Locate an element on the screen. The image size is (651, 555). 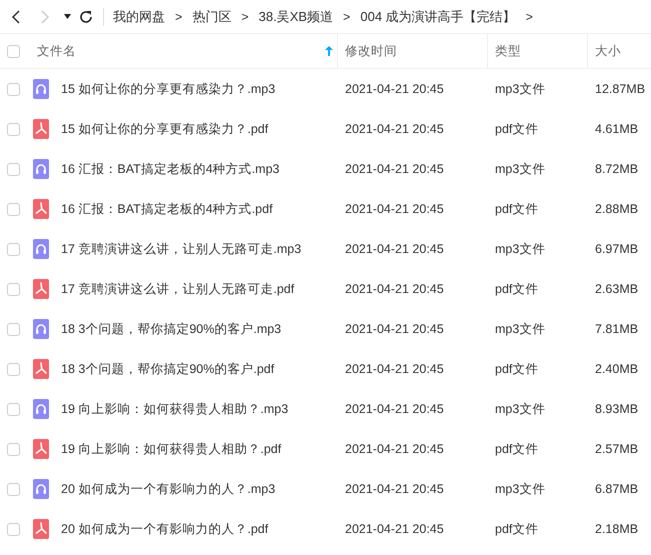
file-name: 15 如何让你的分享更有感染力？.mp3 is located at coordinates (168, 89).